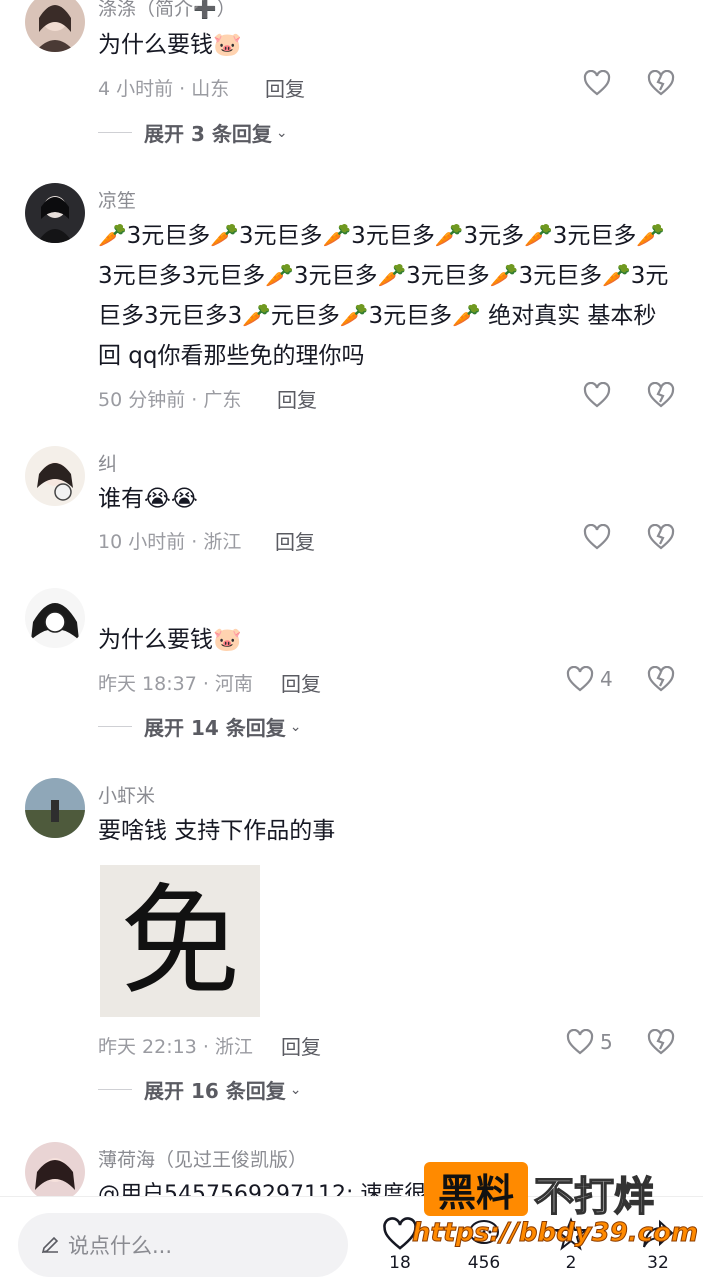  Describe the element at coordinates (571, 1263) in the screenshot. I see `collect-count: 2` at that location.